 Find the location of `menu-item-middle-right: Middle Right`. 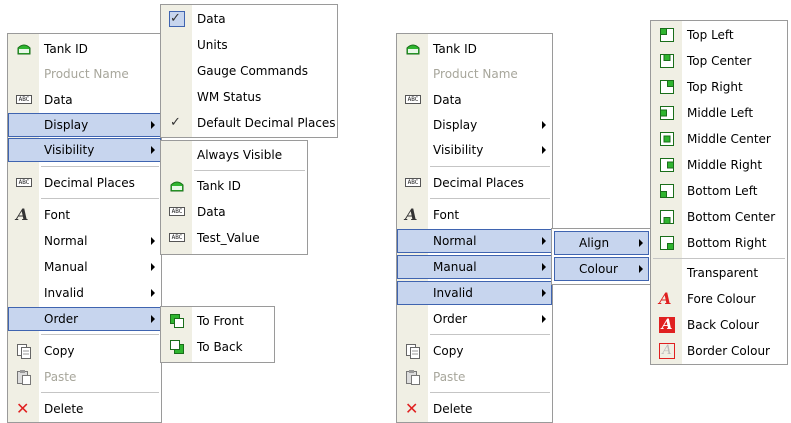

menu-item-middle-right: Middle Right is located at coordinates (719, 165).